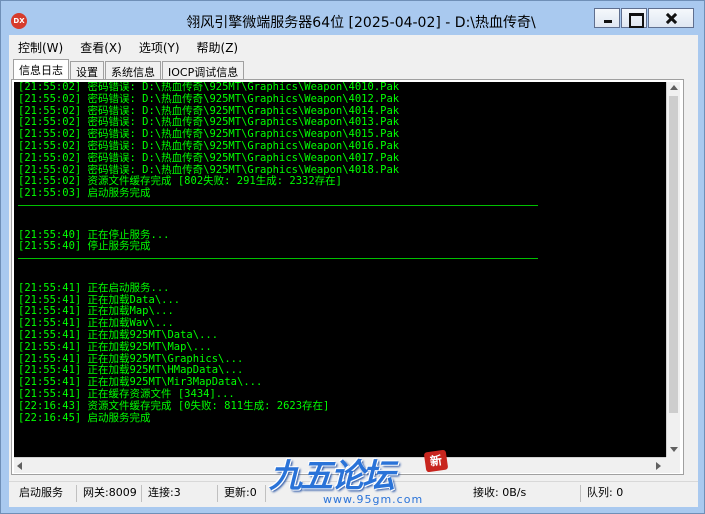 This screenshot has height=514, width=705. What do you see at coordinates (607, 18) in the screenshot?
I see `minimize-button` at bounding box center [607, 18].